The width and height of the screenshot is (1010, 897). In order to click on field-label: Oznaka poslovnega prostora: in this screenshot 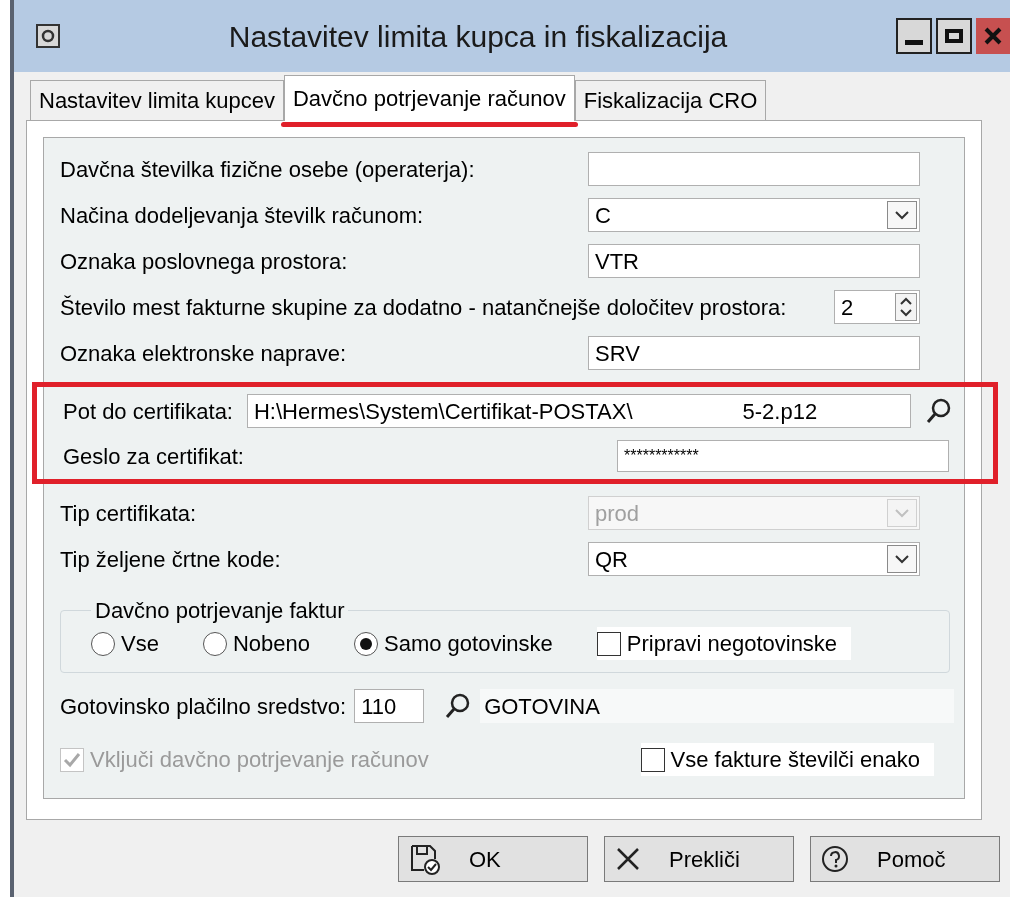, I will do `click(204, 261)`.